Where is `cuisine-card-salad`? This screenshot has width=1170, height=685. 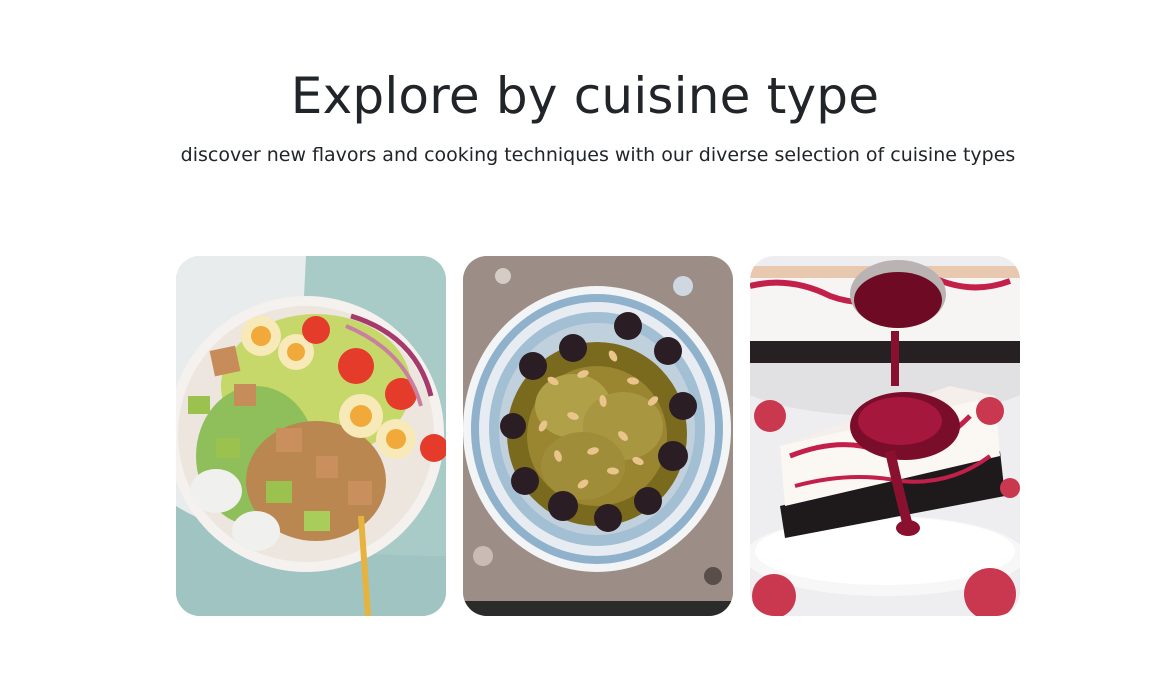 cuisine-card-salad is located at coordinates (311, 436).